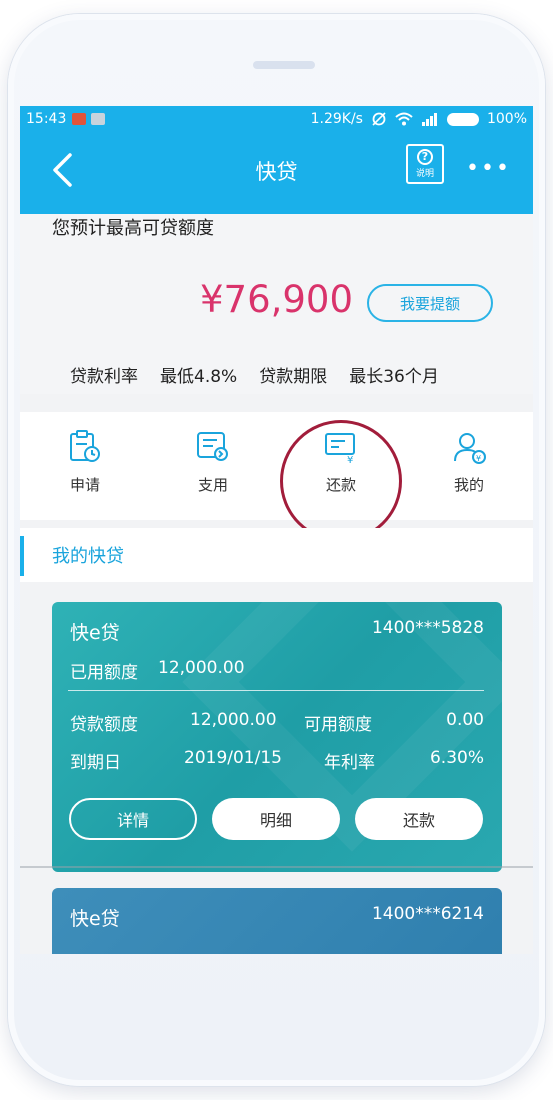 This screenshot has height=1100, width=553. Describe the element at coordinates (104, 377) in the screenshot. I see `rate-label: 贷款利率` at that location.